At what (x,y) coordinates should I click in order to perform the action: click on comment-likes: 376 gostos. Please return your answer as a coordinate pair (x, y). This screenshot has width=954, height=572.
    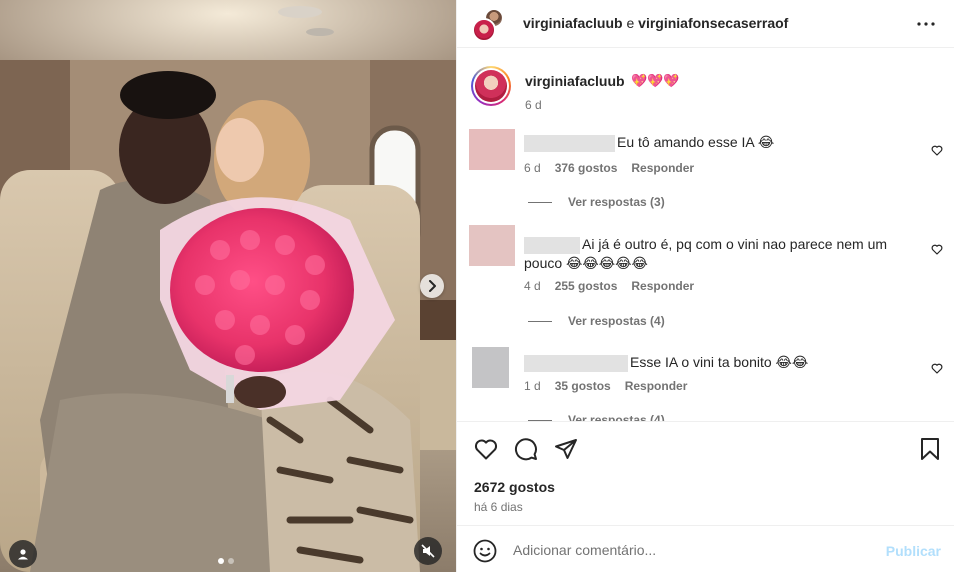
    Looking at the image, I should click on (586, 168).